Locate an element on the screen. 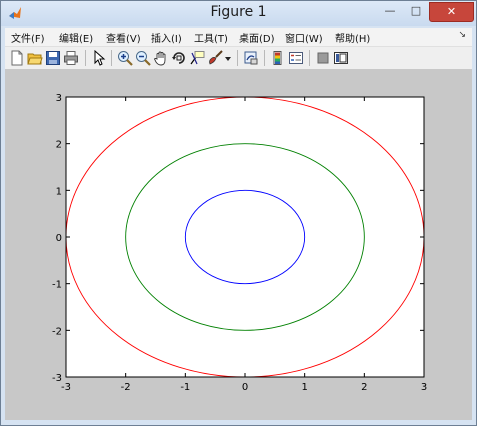 This screenshot has height=426, width=477. figure-toolbar is located at coordinates (238, 58).